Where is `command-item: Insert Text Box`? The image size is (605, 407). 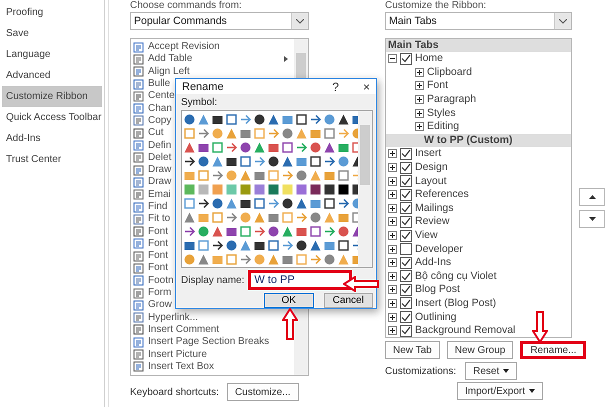 command-item: Insert Text Box is located at coordinates (181, 366).